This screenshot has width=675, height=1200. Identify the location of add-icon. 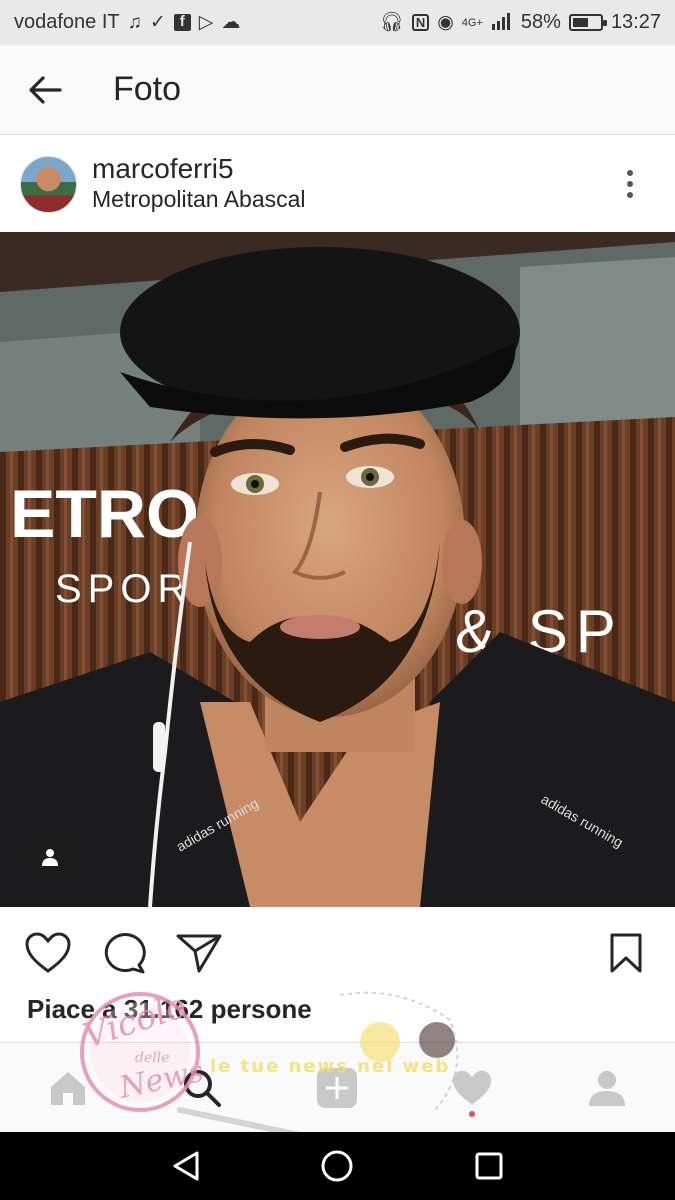
(337, 1088).